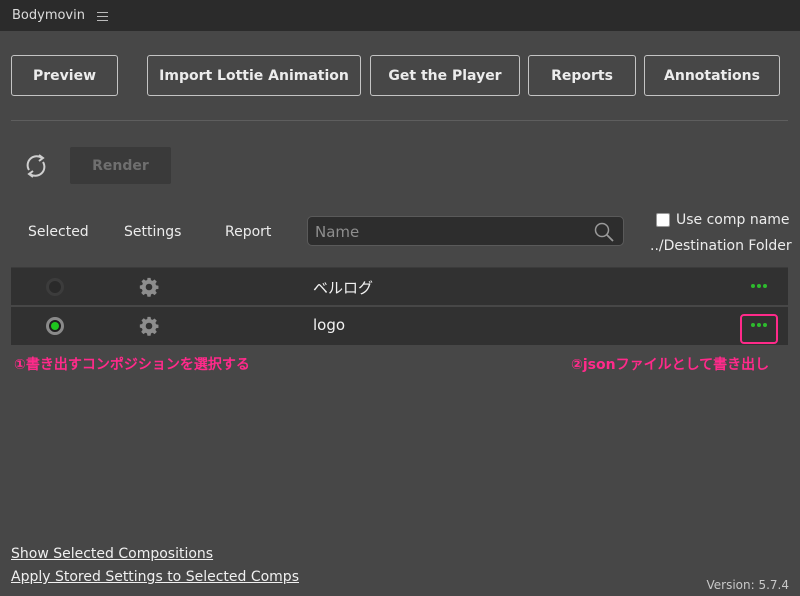 This screenshot has width=800, height=596. I want to click on reports-button: Reports, so click(582, 75).